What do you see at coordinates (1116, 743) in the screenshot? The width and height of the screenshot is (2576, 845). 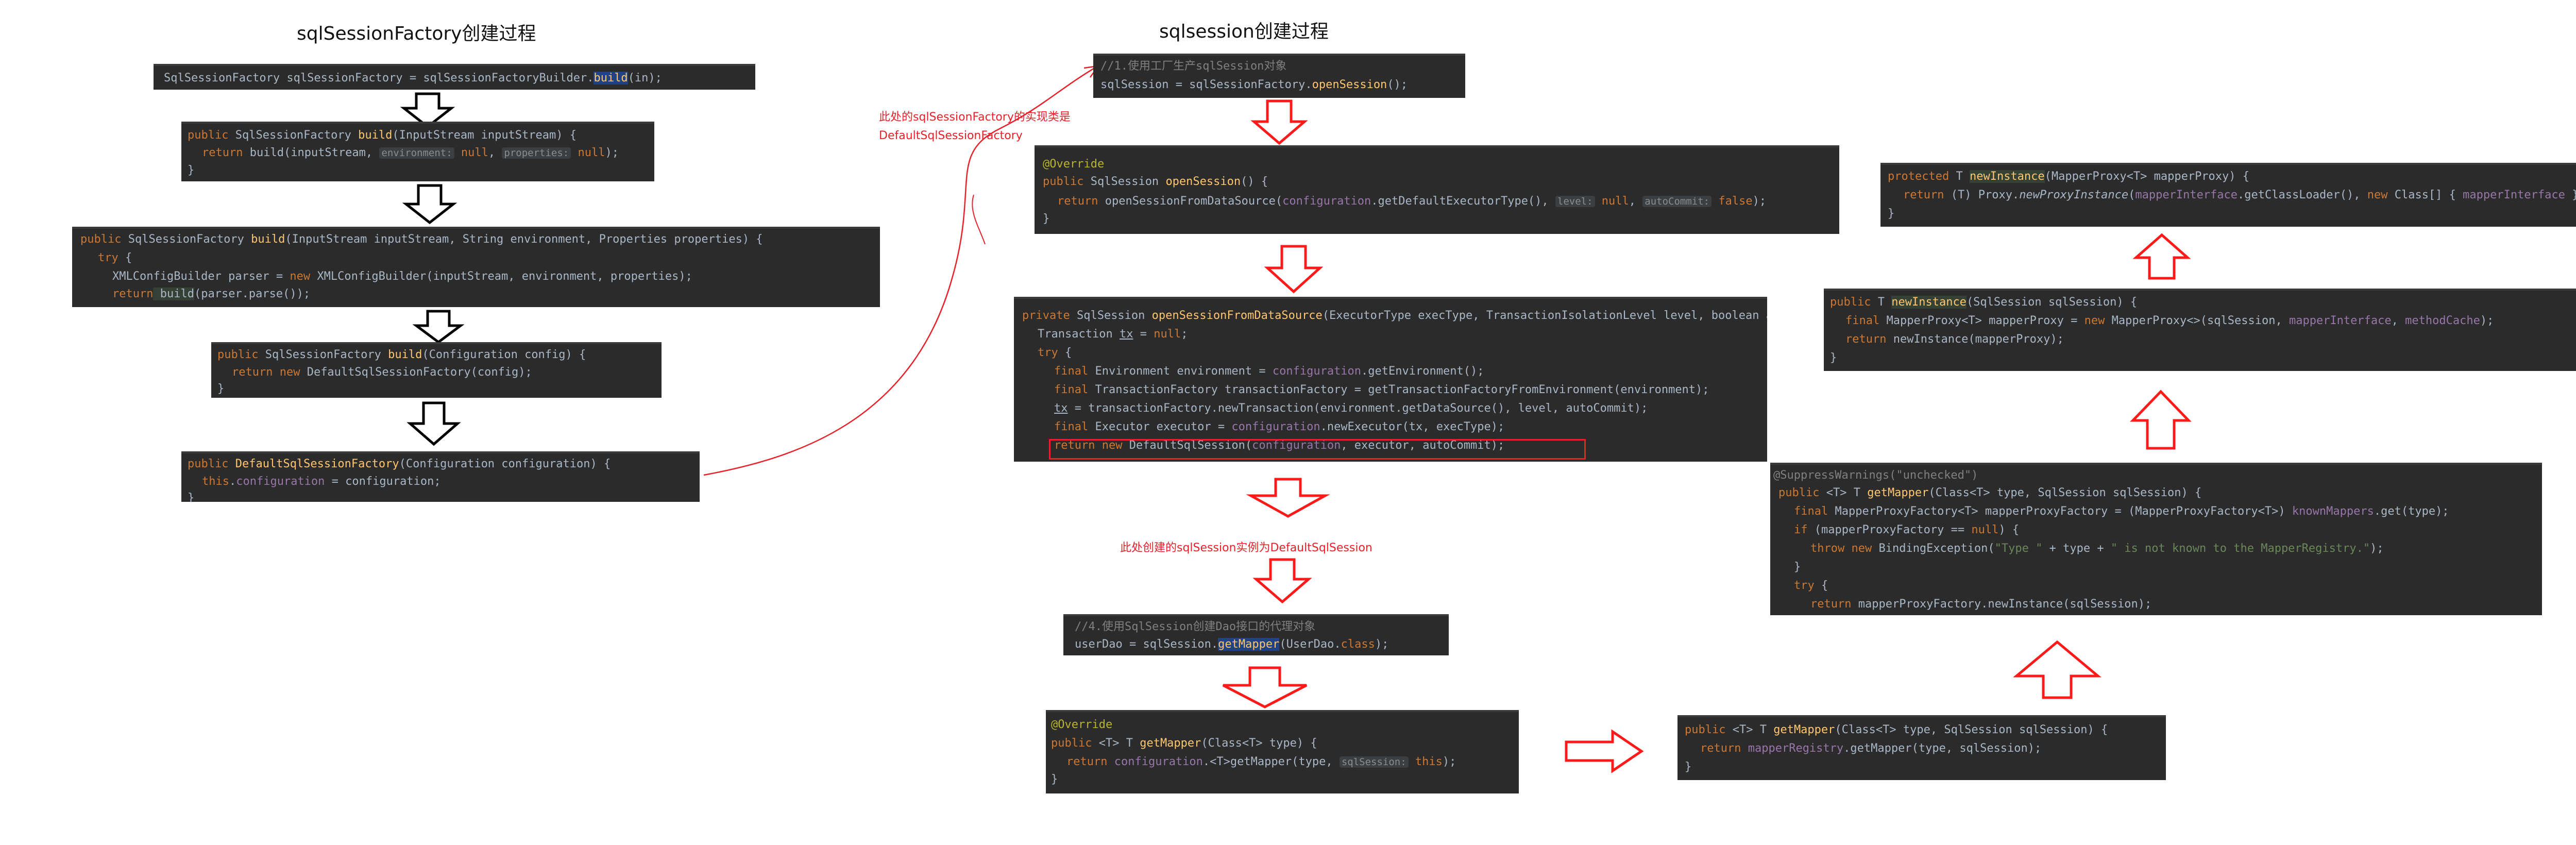 I see `code-text: <T> T` at bounding box center [1116, 743].